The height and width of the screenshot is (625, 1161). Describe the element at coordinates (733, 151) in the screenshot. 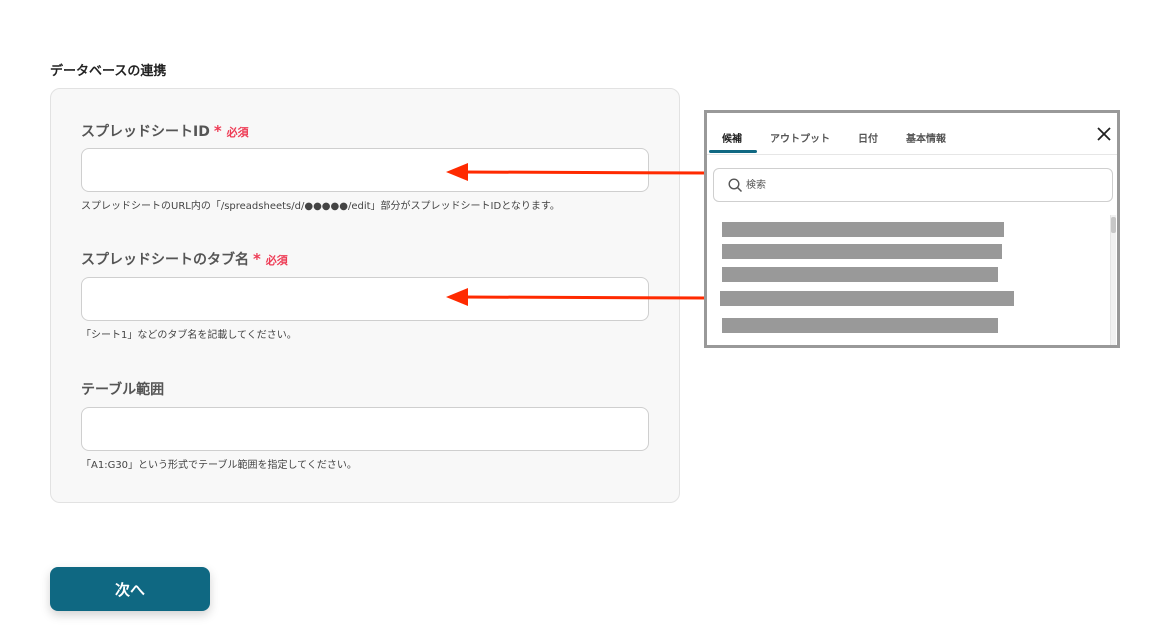

I see `active-tab-indicator` at that location.